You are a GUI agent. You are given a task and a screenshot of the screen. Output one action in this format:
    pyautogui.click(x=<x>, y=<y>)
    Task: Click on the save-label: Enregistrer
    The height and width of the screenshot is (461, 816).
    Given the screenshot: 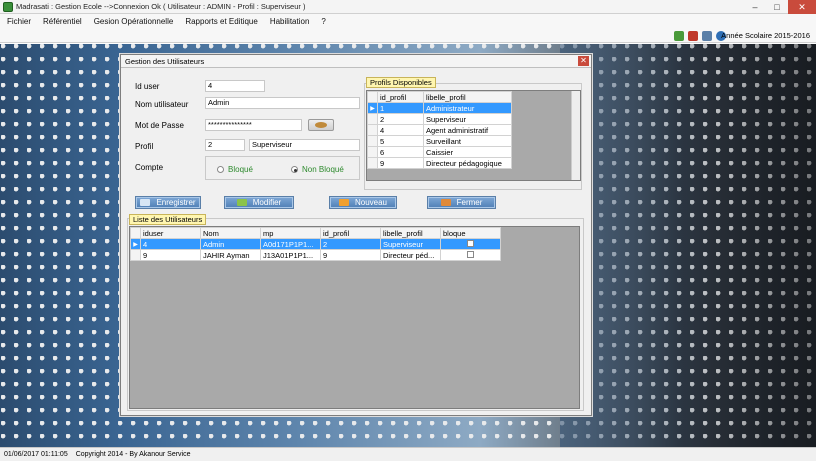 What is the action you would take?
    pyautogui.click(x=176, y=202)
    